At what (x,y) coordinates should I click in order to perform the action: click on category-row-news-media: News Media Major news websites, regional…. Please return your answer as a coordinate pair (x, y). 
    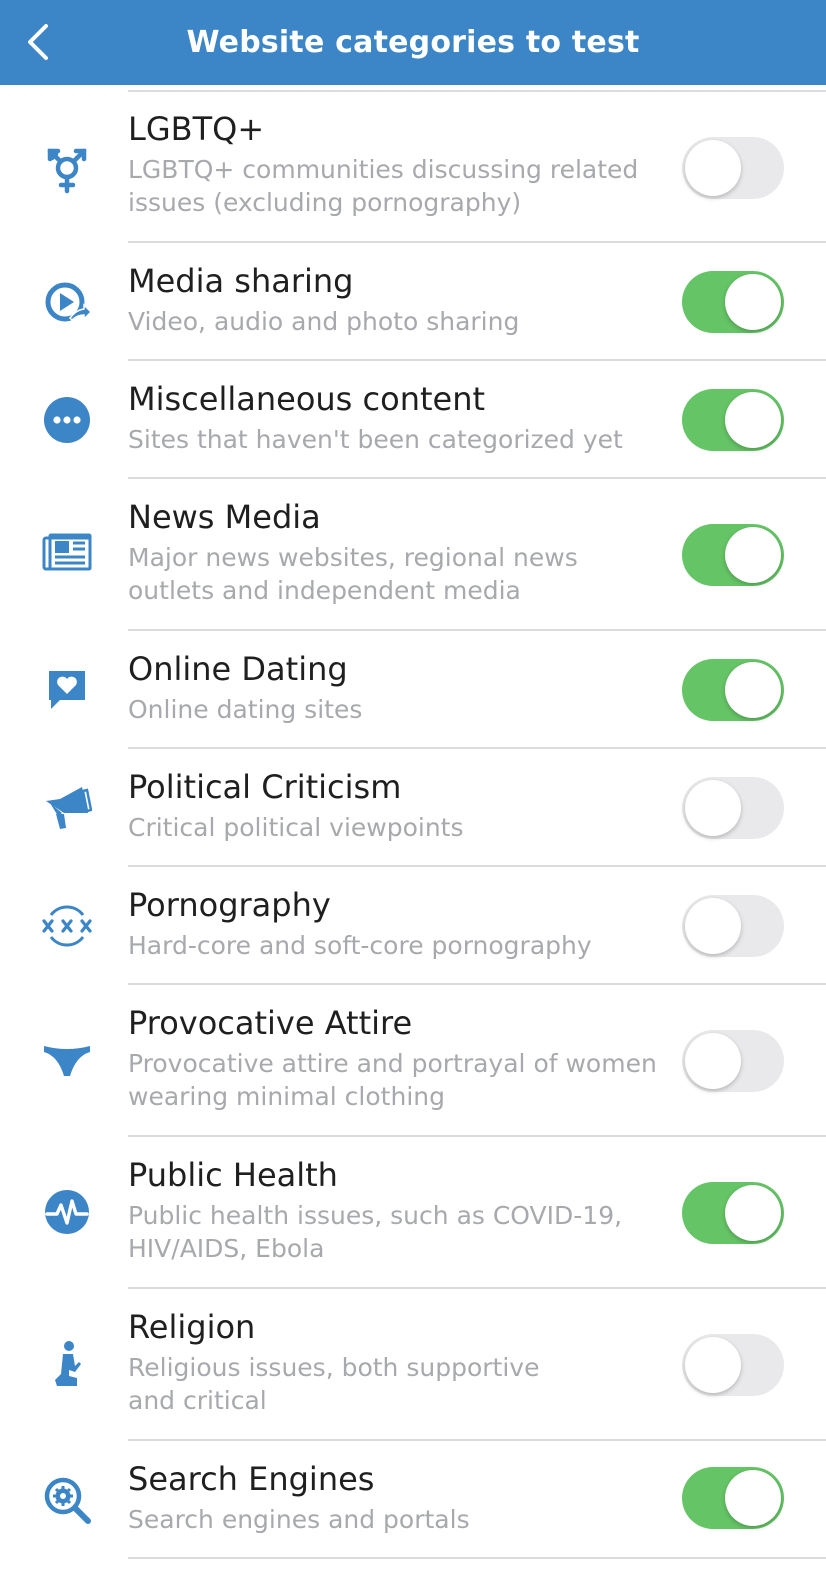
    Looking at the image, I should click on (413, 555).